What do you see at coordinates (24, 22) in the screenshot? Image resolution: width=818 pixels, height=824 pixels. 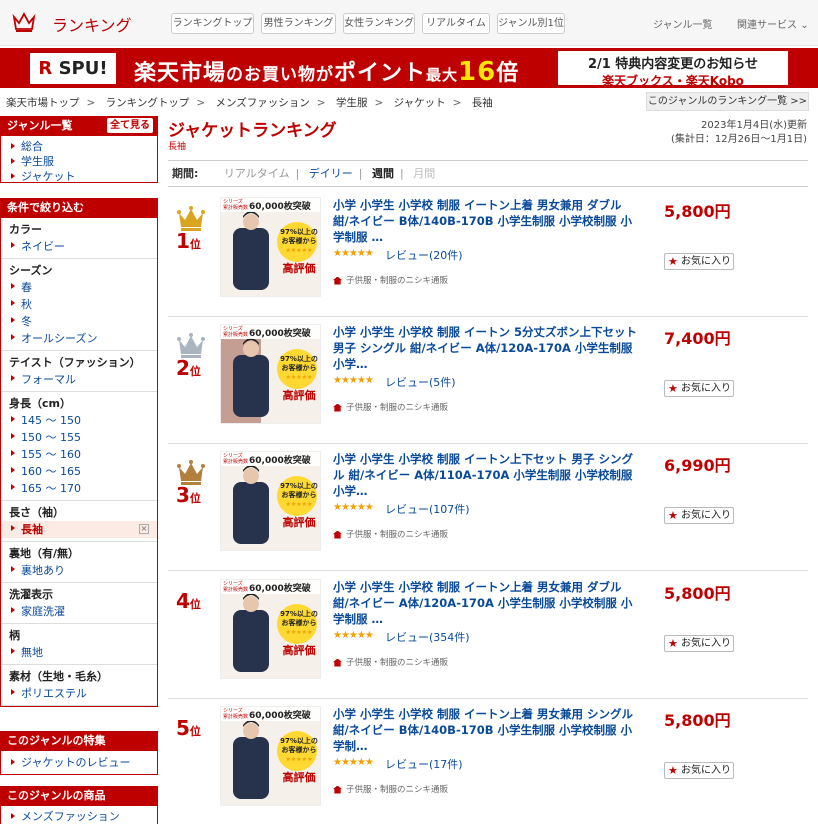 I see `crown-logo-icon` at bounding box center [24, 22].